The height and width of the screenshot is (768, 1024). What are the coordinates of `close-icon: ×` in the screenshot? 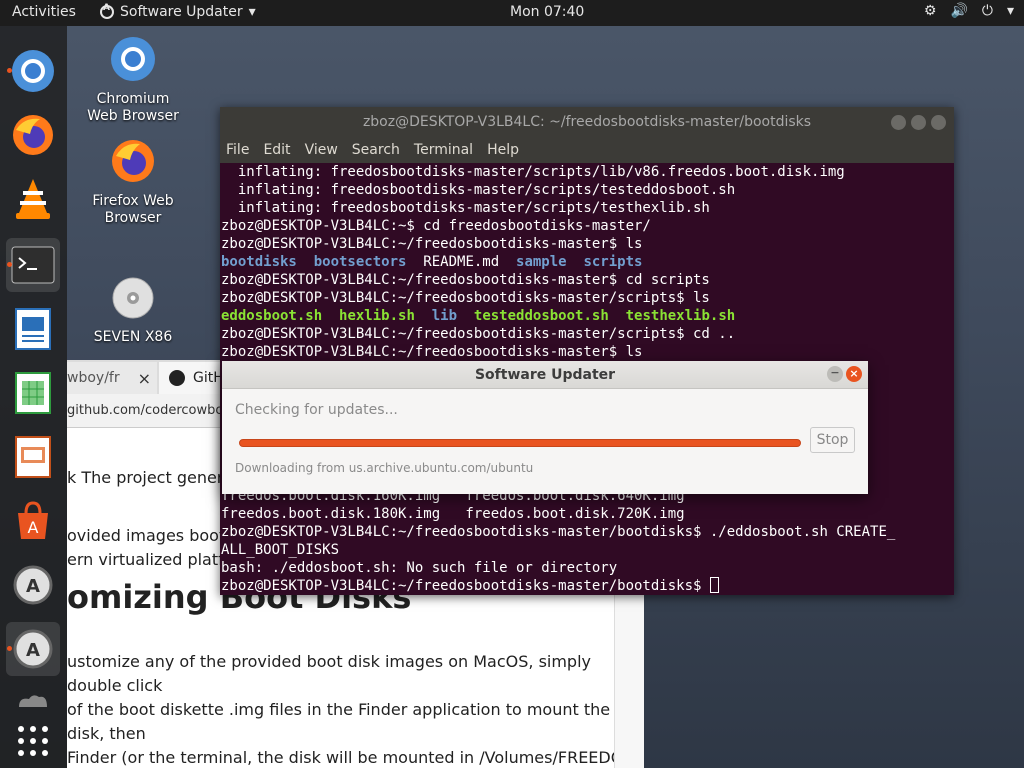 It's located at (854, 374).